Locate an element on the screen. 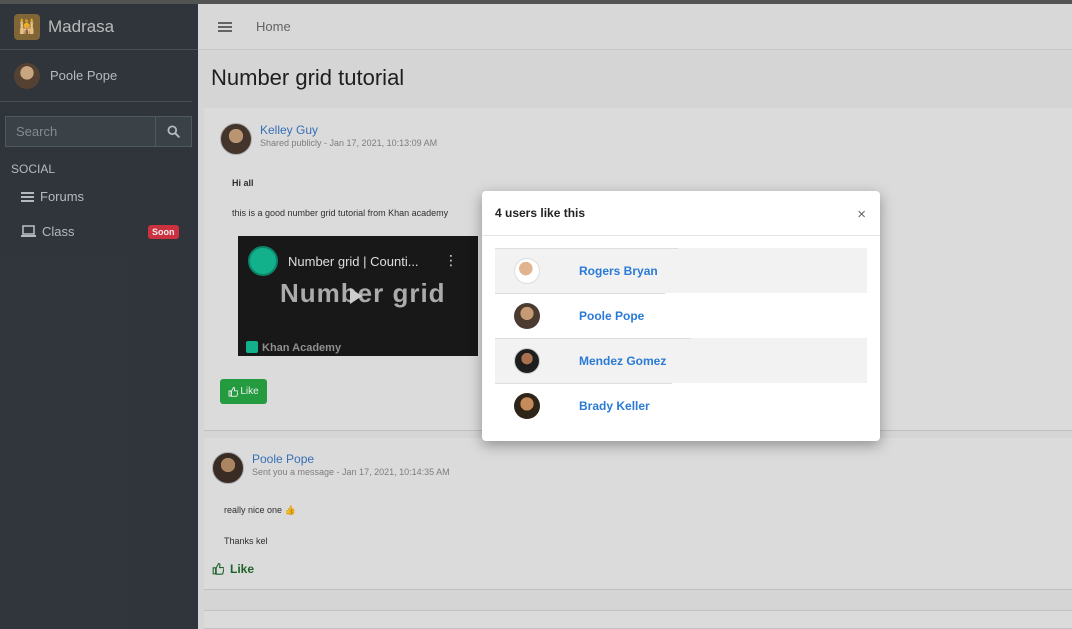  close-icon: × is located at coordinates (861, 214).